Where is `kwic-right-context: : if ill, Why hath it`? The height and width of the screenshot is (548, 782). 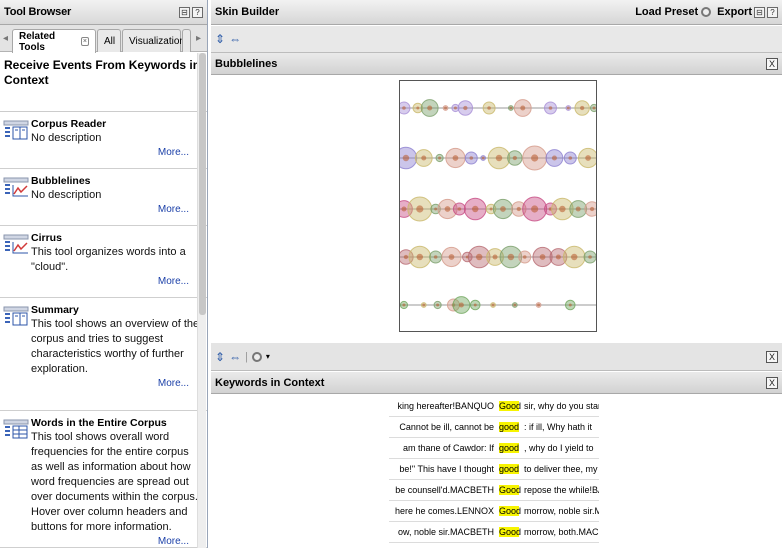
kwic-right-context: : if ill, Why hath it is located at coordinates (558, 427).